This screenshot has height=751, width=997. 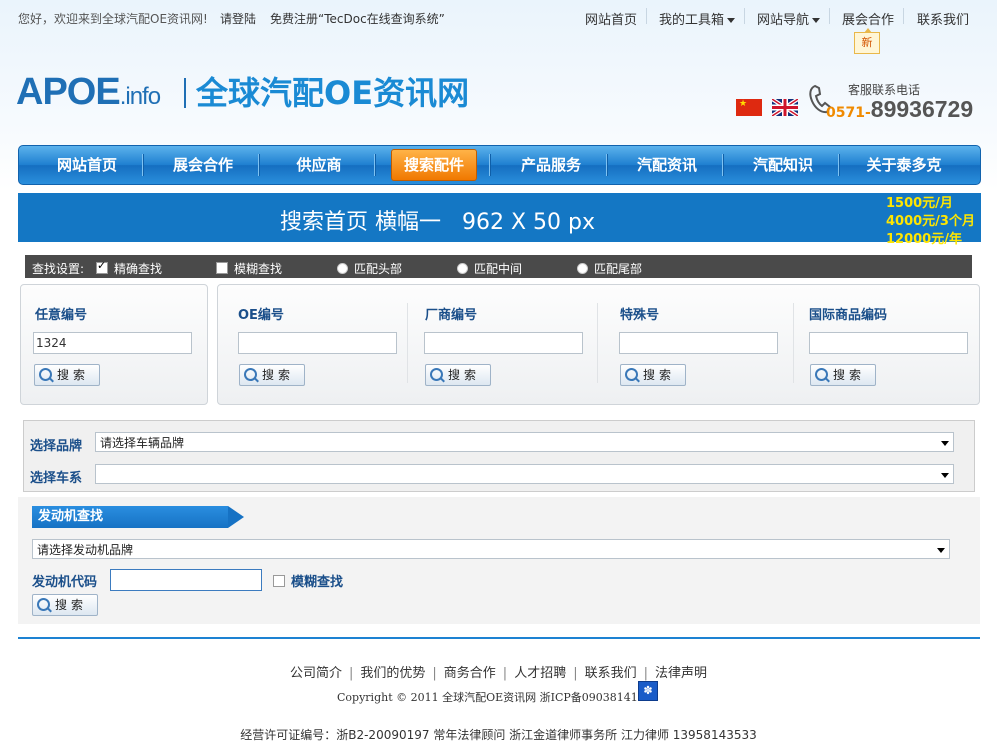 I want to click on search-options-bar: 查找设置: 精确查找 模糊查找 匹配头部 匹配中间 匹配尾部, so click(x=498, y=266).